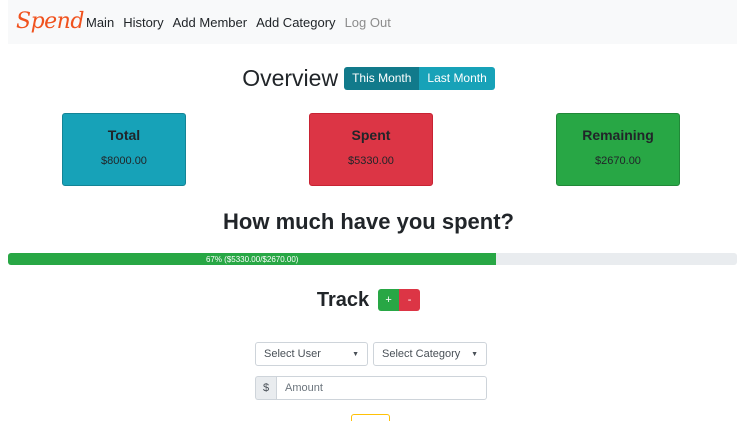 Image resolution: width=737 pixels, height=421 pixels. I want to click on overview-title: Overview, so click(290, 77).